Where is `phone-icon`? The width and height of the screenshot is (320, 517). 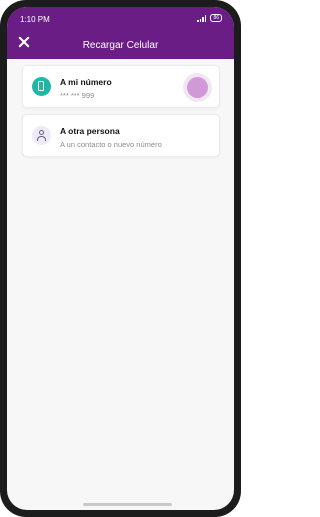 phone-icon is located at coordinates (41, 86).